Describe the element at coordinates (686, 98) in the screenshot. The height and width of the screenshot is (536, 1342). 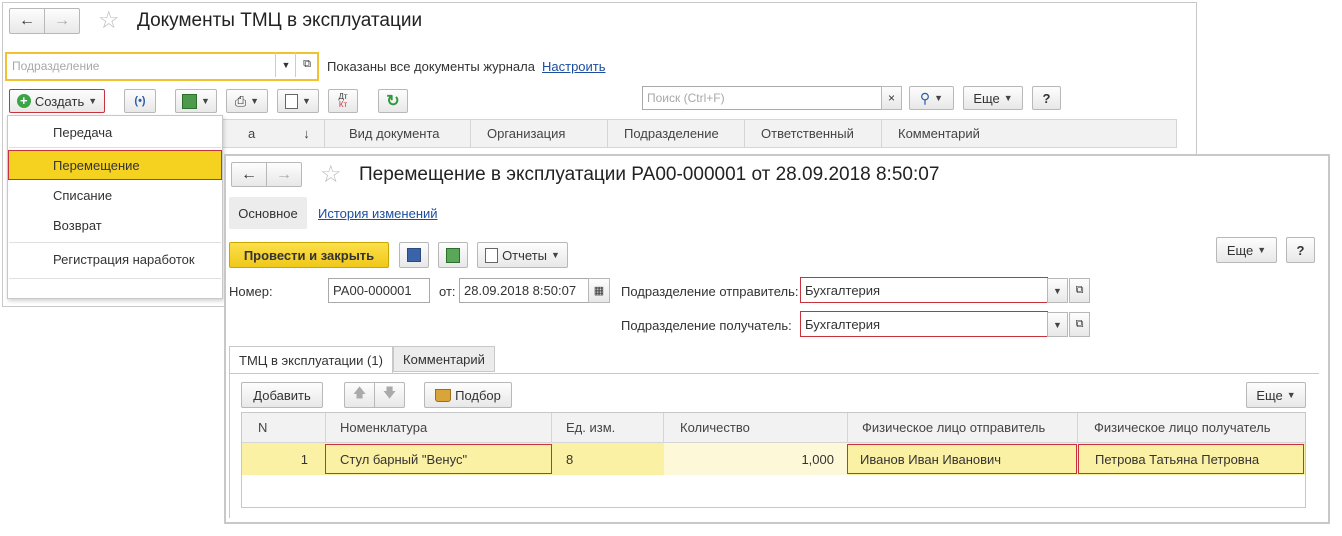
I see `search-placeholder: Поиск (Ctrl+F)` at that location.